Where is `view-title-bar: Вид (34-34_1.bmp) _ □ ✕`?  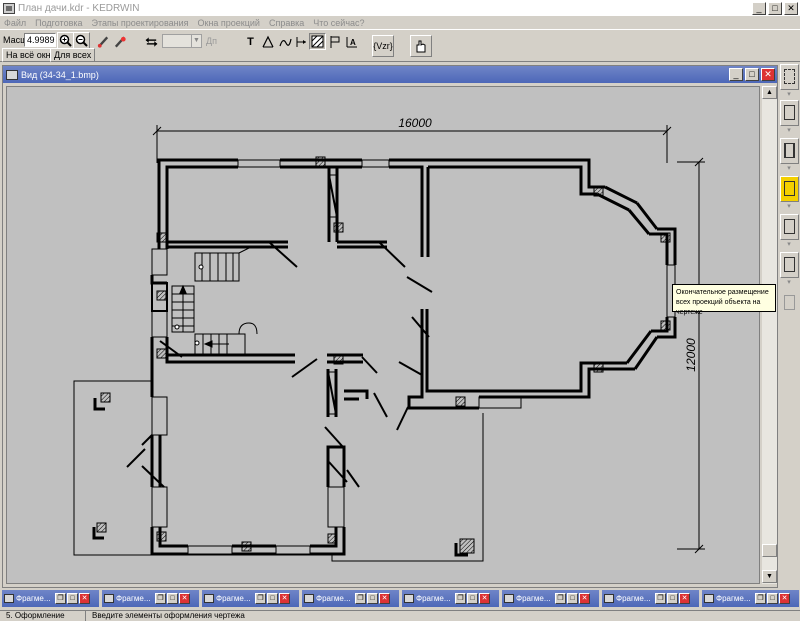 view-title-bar: Вид (34-34_1.bmp) _ □ ✕ is located at coordinates (390, 74).